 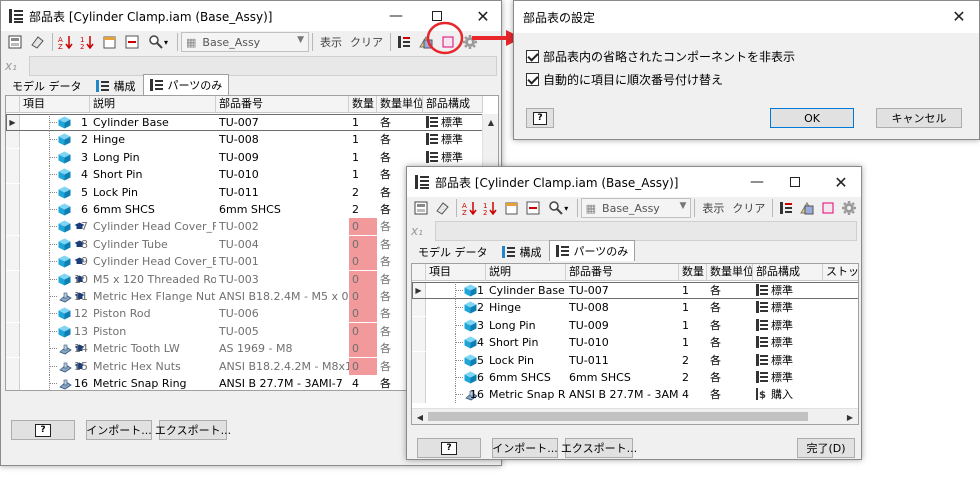 I want to click on close-button: ✕, so click(x=483, y=16).